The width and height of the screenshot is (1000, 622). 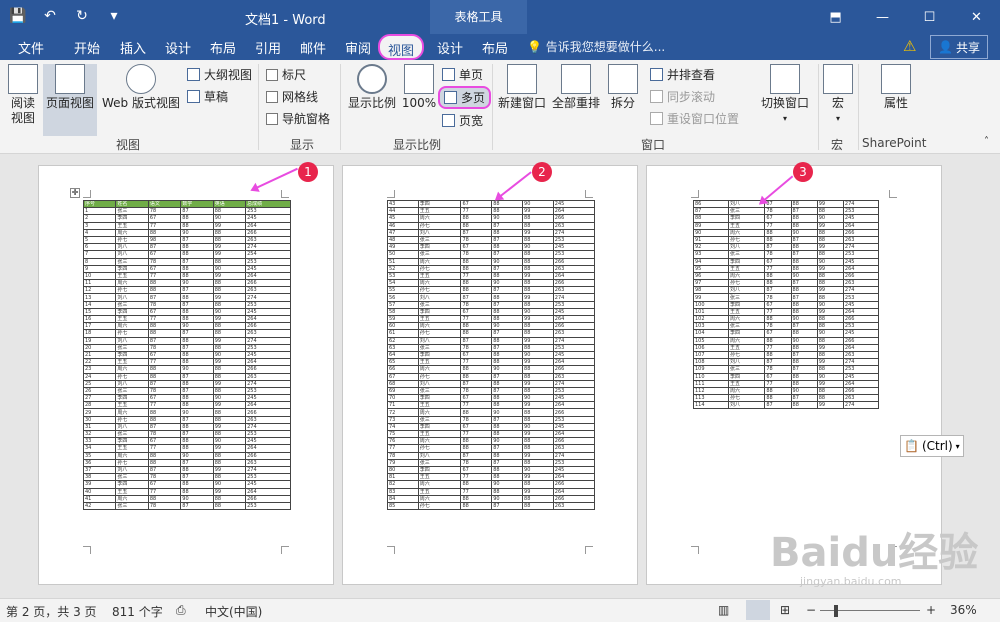 What do you see at coordinates (491, 333) in the screenshot?
I see `table-row: 61 孙七 88 87 88 263` at bounding box center [491, 333].